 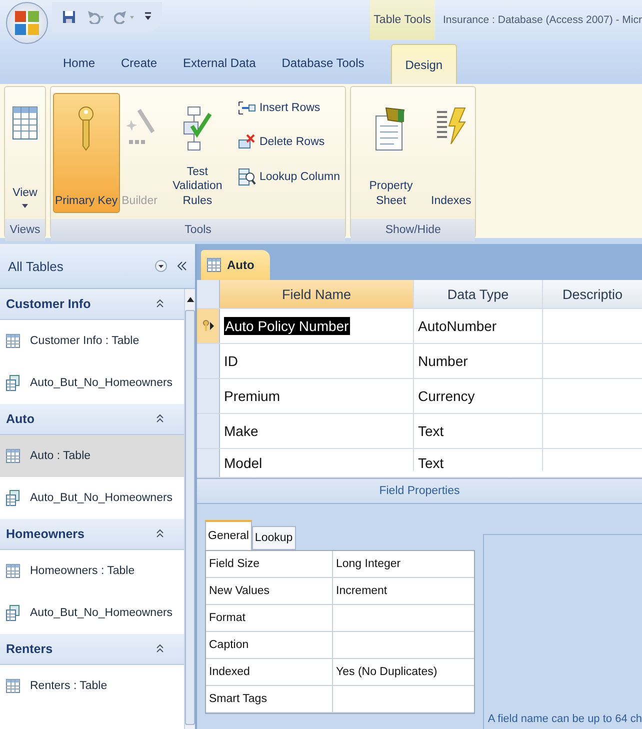 I want to click on contextual-tab-label: Table Tools, so click(x=402, y=20).